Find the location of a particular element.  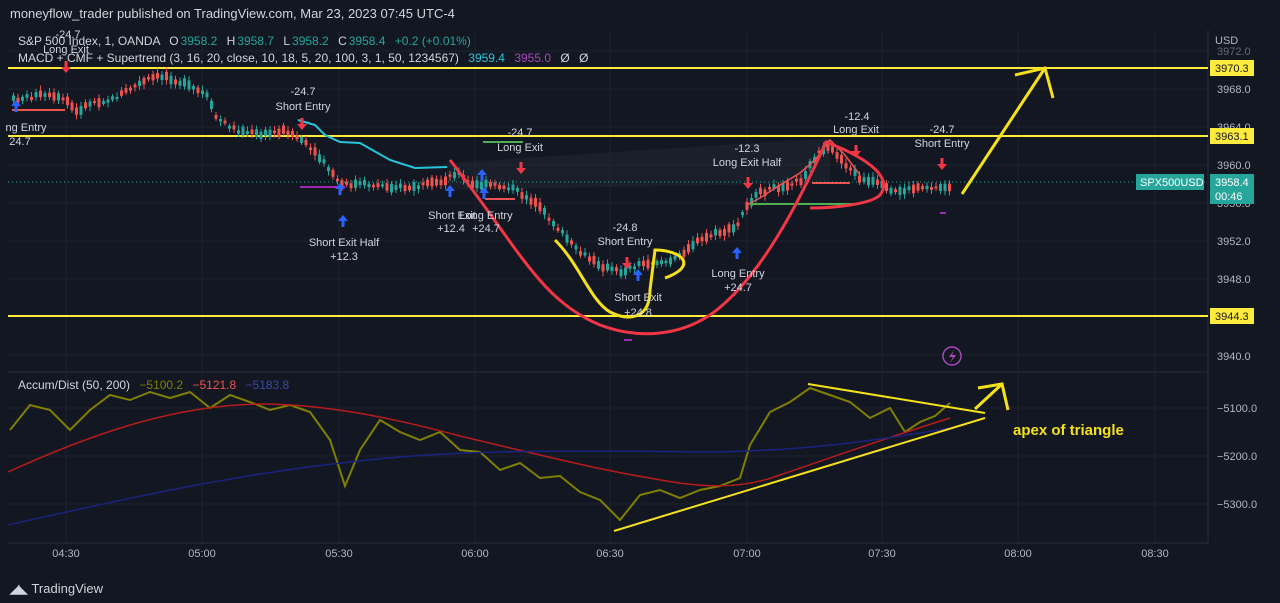

high-value: 3958.7 is located at coordinates (255, 41).